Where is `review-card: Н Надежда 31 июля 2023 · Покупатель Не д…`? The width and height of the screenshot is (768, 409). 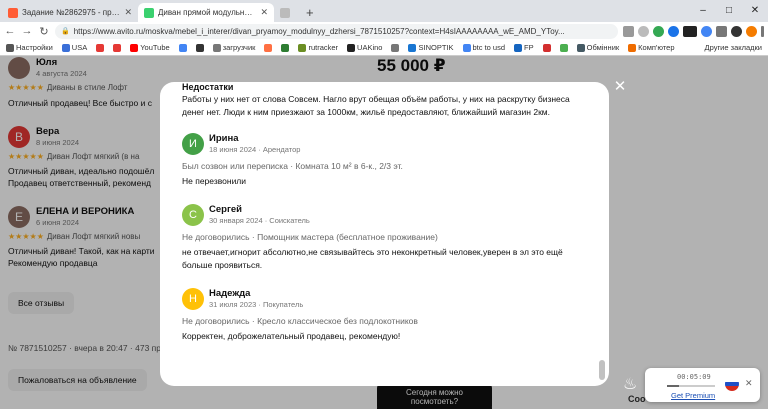
review-card: Н Надежда 31 июля 2023 · Покупатель Не д… is located at coordinates (382, 323).